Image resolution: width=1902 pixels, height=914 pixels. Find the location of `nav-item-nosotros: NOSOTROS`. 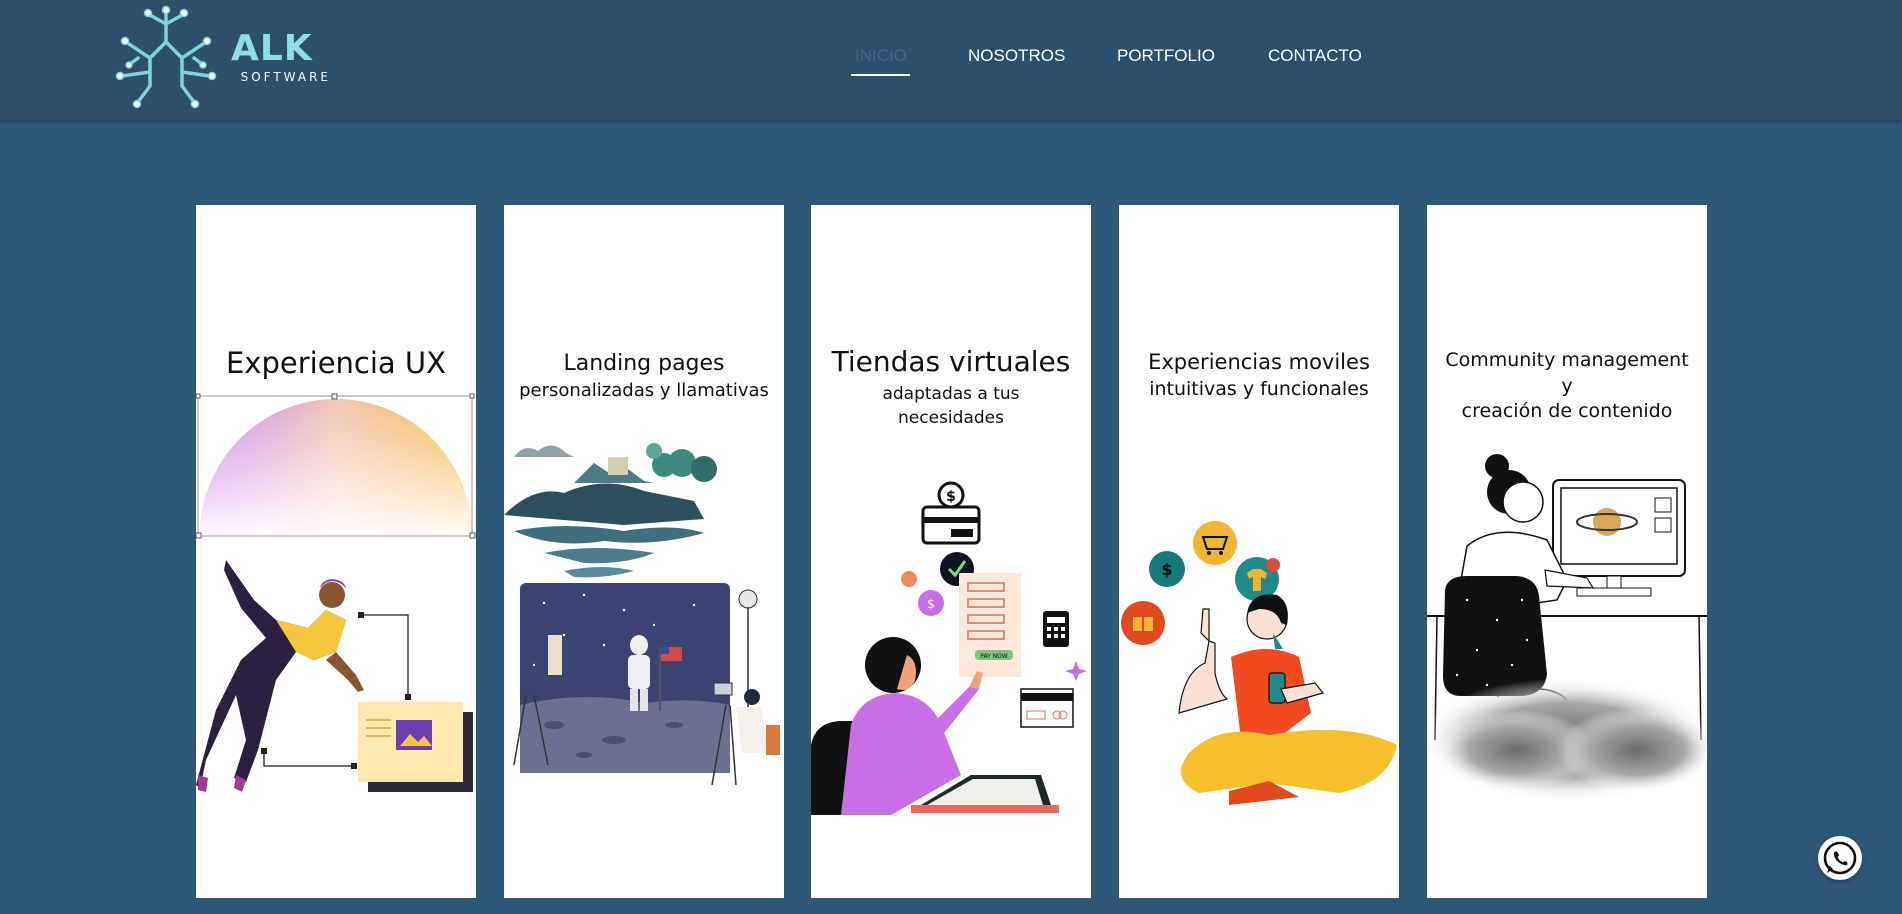

nav-item-nosotros: NOSOTROS is located at coordinates (1016, 56).